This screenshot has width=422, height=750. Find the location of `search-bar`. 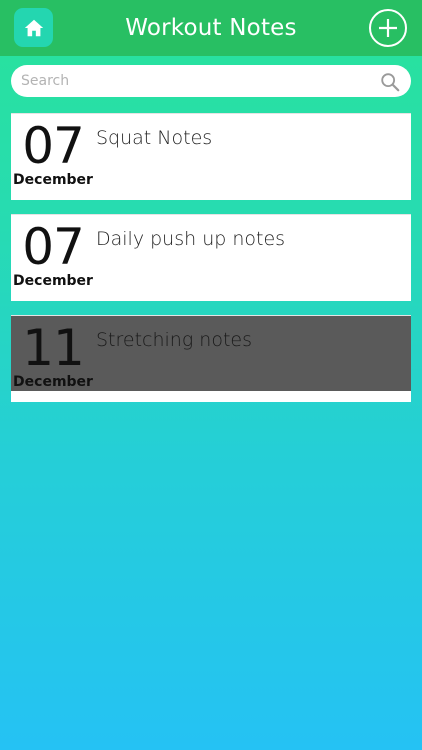

search-bar is located at coordinates (211, 81).